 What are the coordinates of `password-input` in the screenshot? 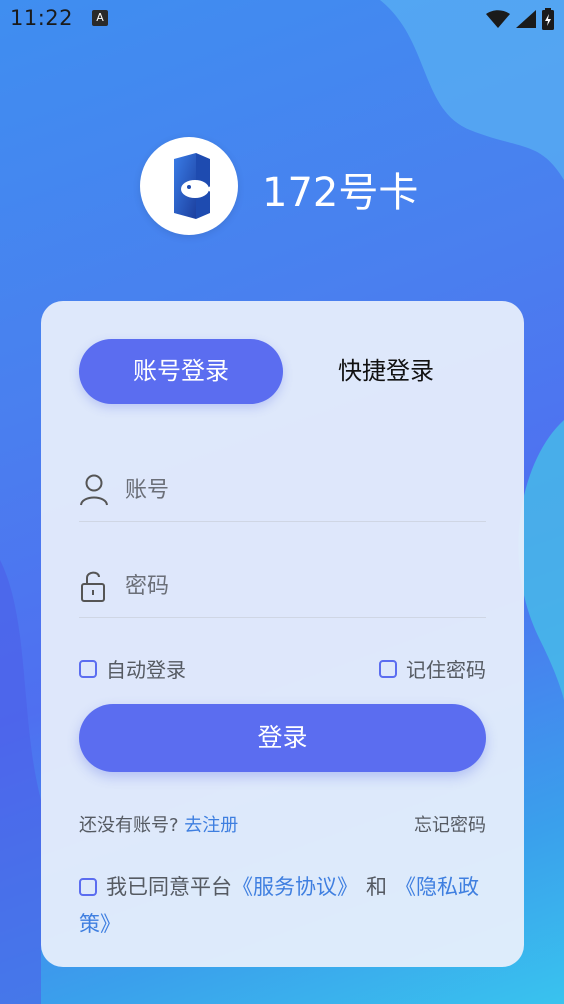 It's located at (305, 586).